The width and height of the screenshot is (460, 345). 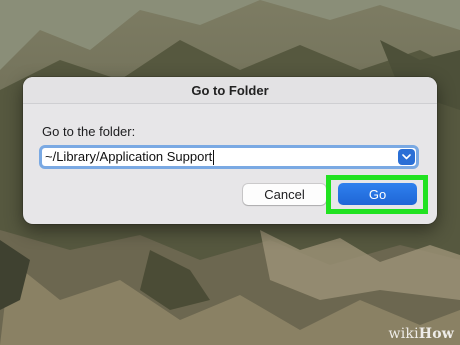 I want to click on chevron-down-icon, so click(x=406, y=157).